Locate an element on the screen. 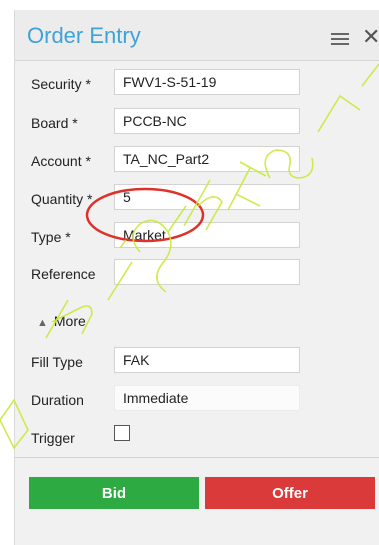  security-row: Security * FWV1-S-51-19 is located at coordinates (197, 84).